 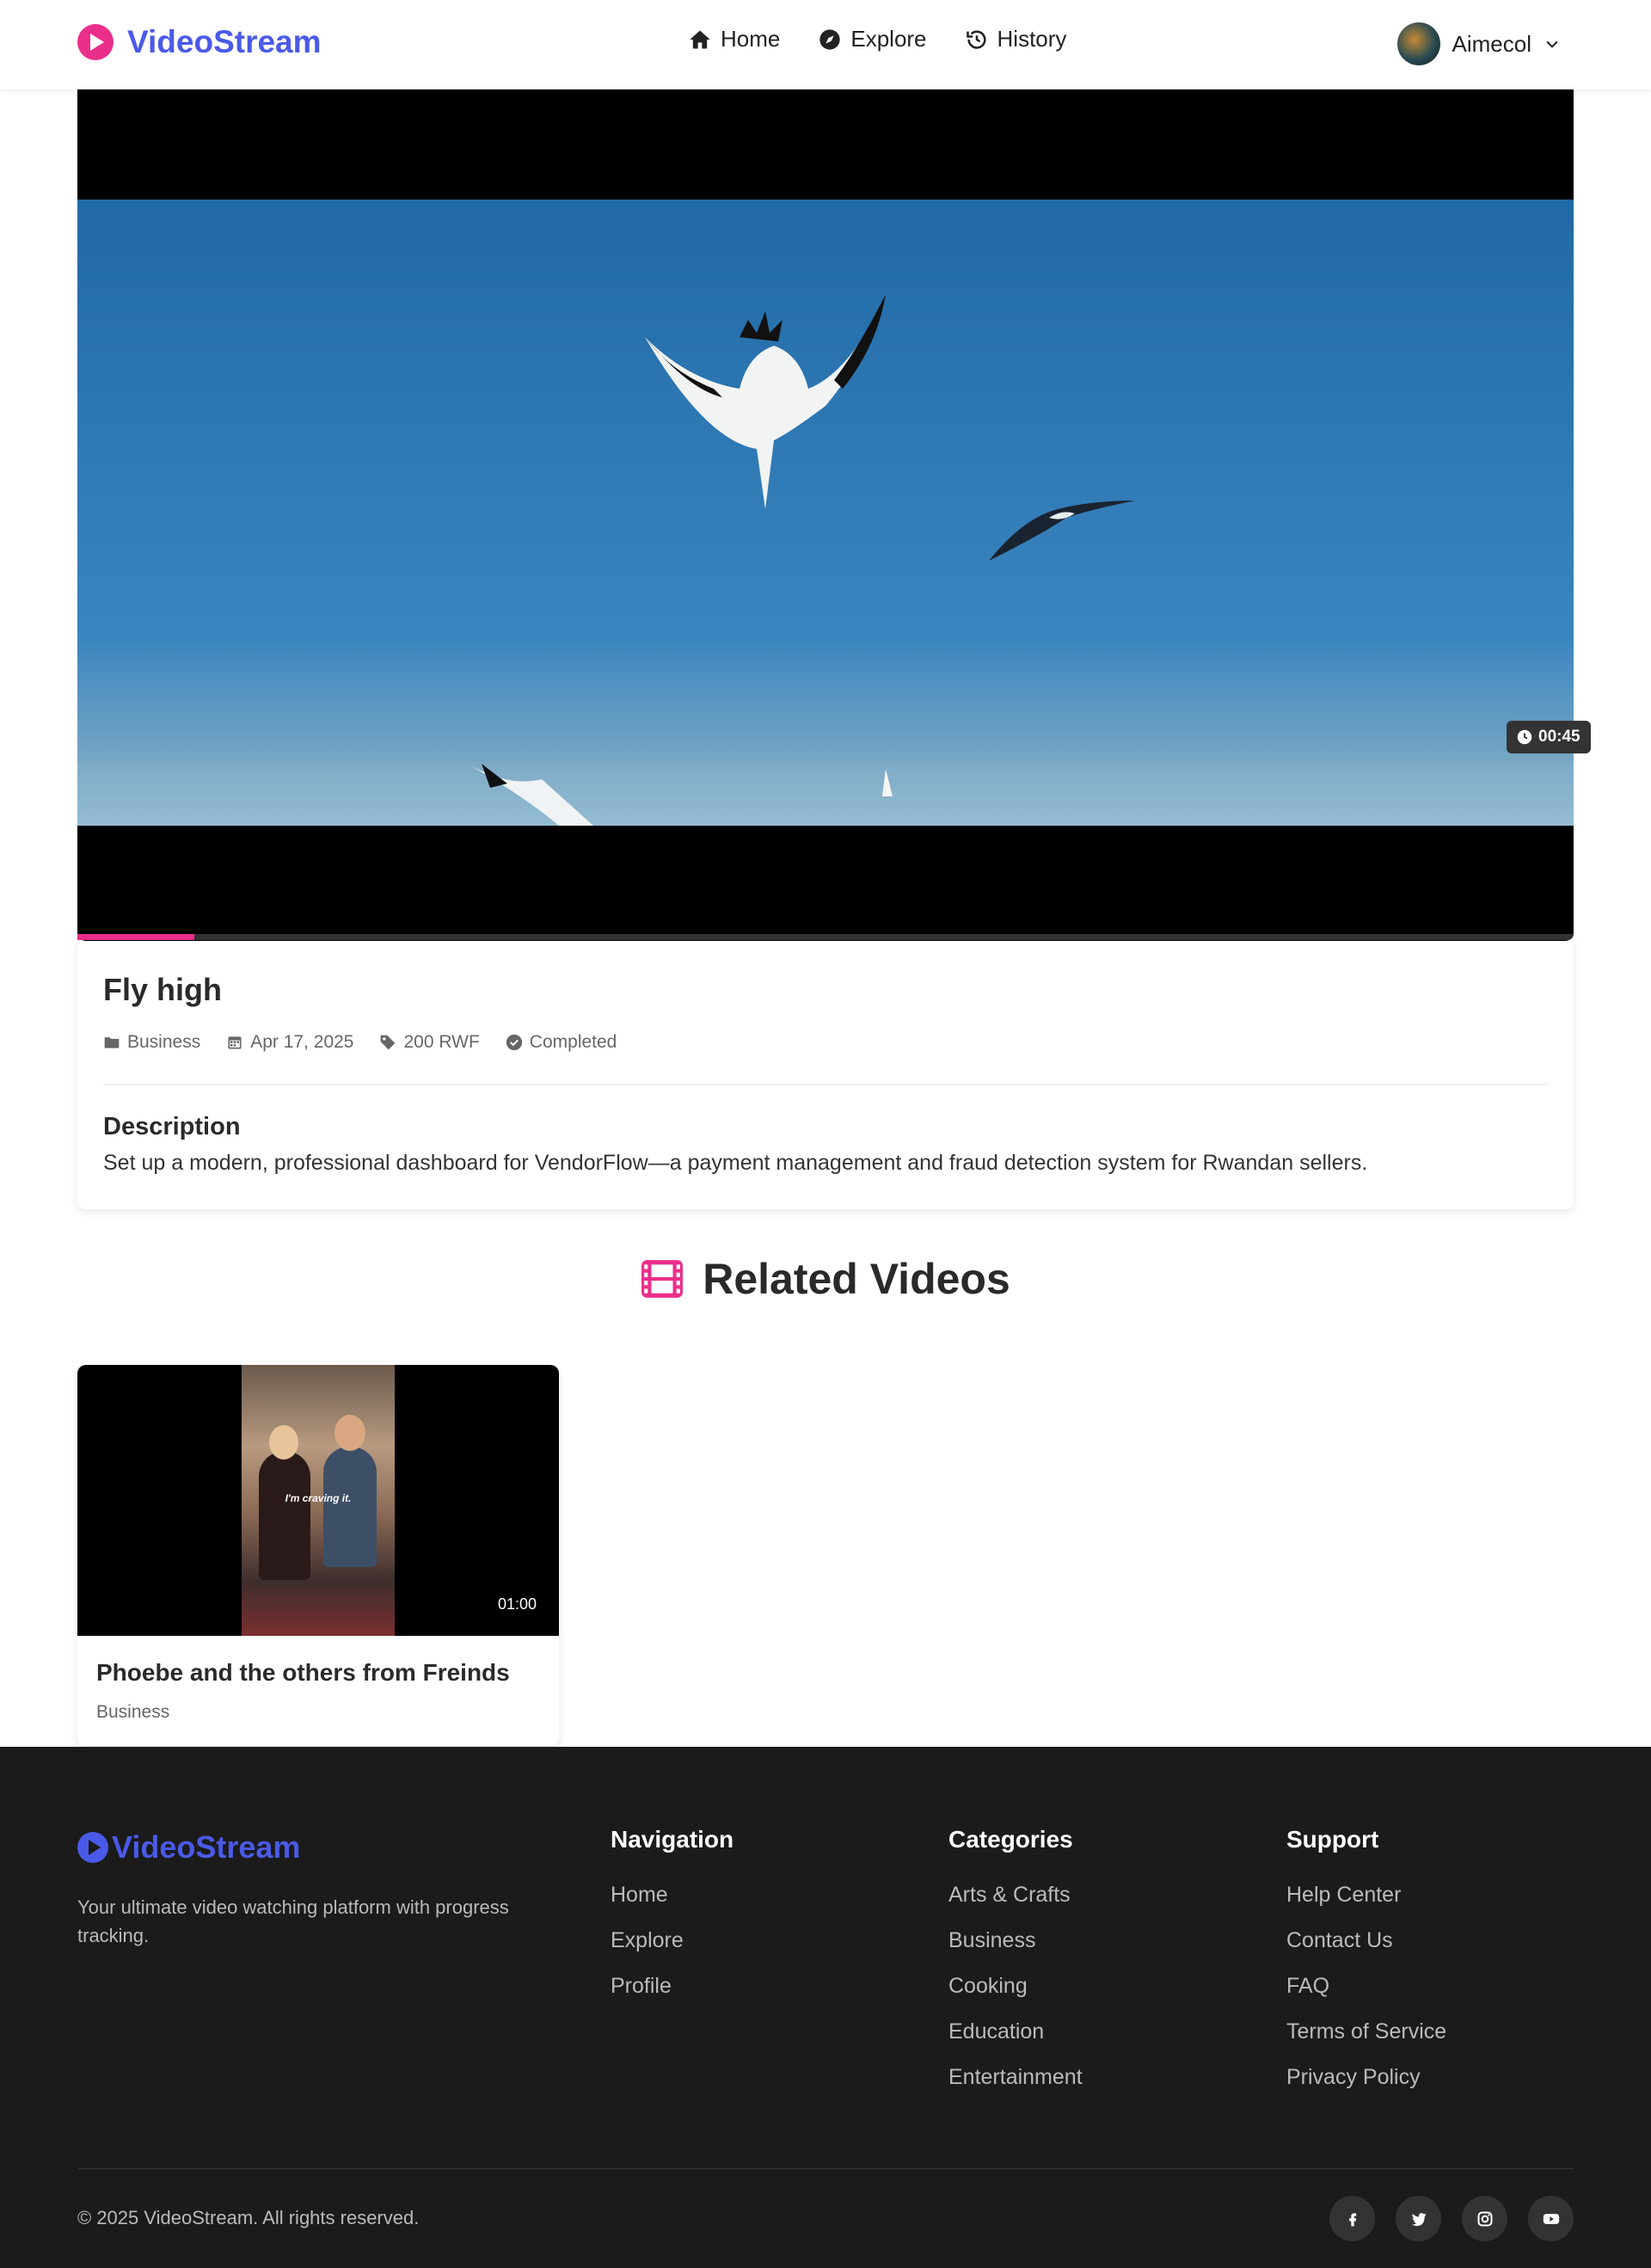 I want to click on video-still-gannets, so click(x=890, y=427).